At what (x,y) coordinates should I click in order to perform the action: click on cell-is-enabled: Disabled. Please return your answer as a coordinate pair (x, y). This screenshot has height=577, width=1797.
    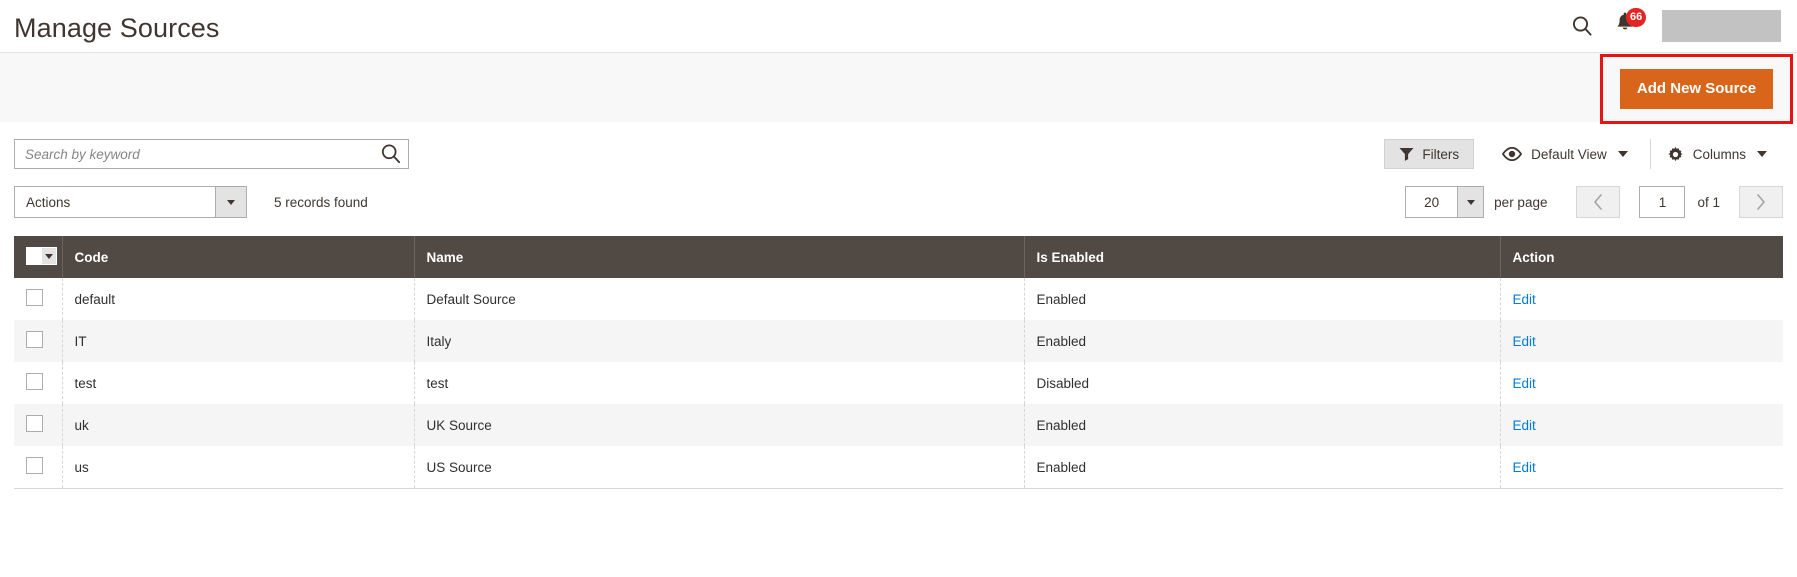
    Looking at the image, I should click on (1262, 383).